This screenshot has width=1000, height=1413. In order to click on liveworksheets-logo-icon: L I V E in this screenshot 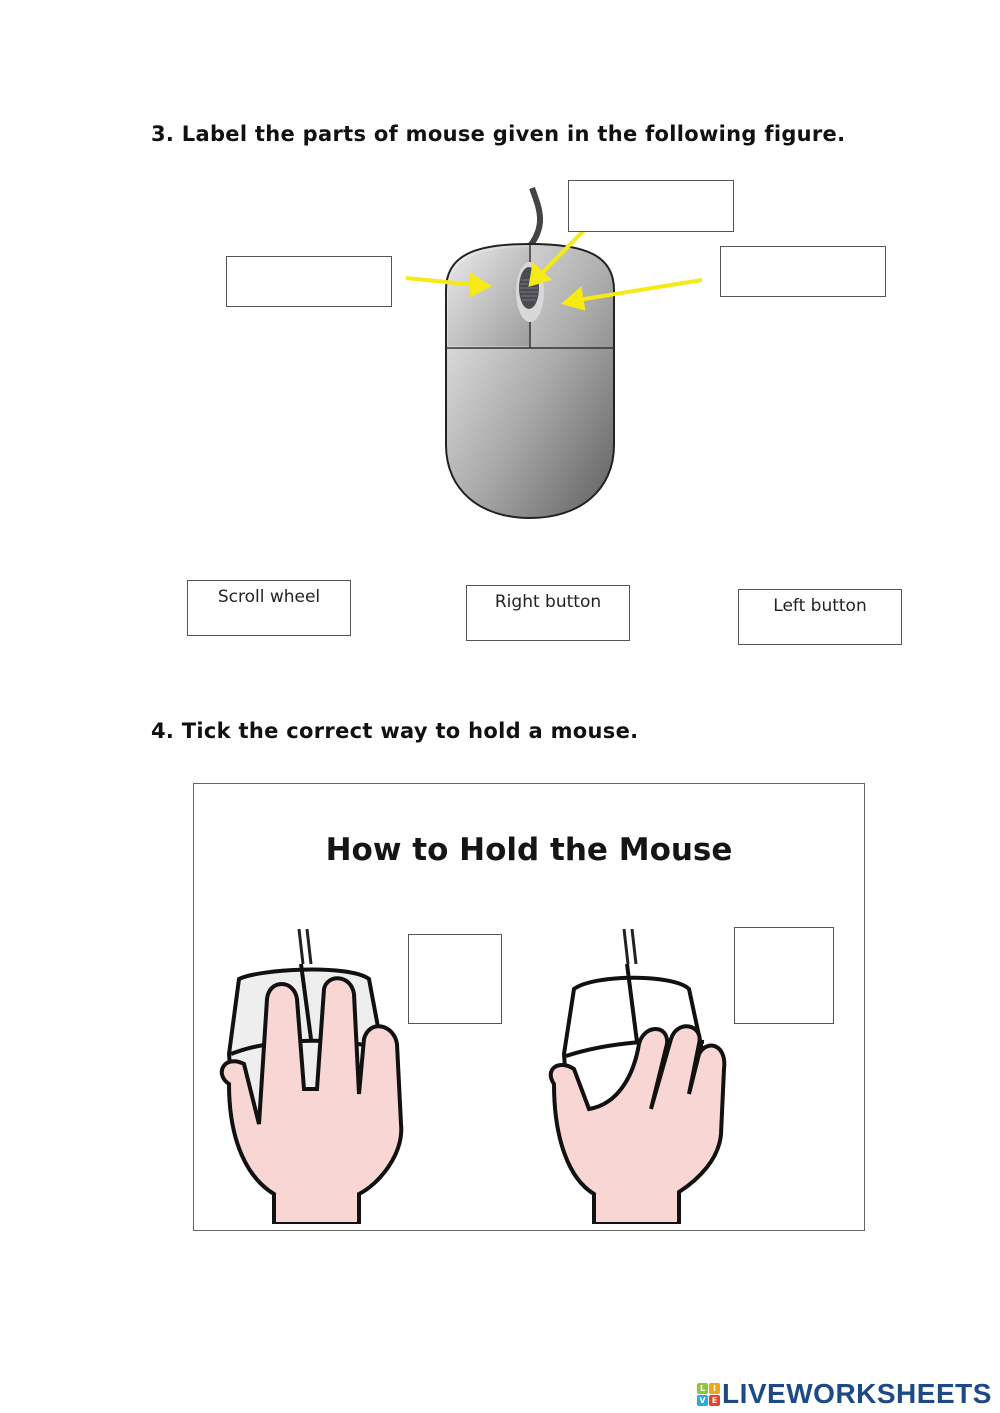, I will do `click(708, 1394)`.